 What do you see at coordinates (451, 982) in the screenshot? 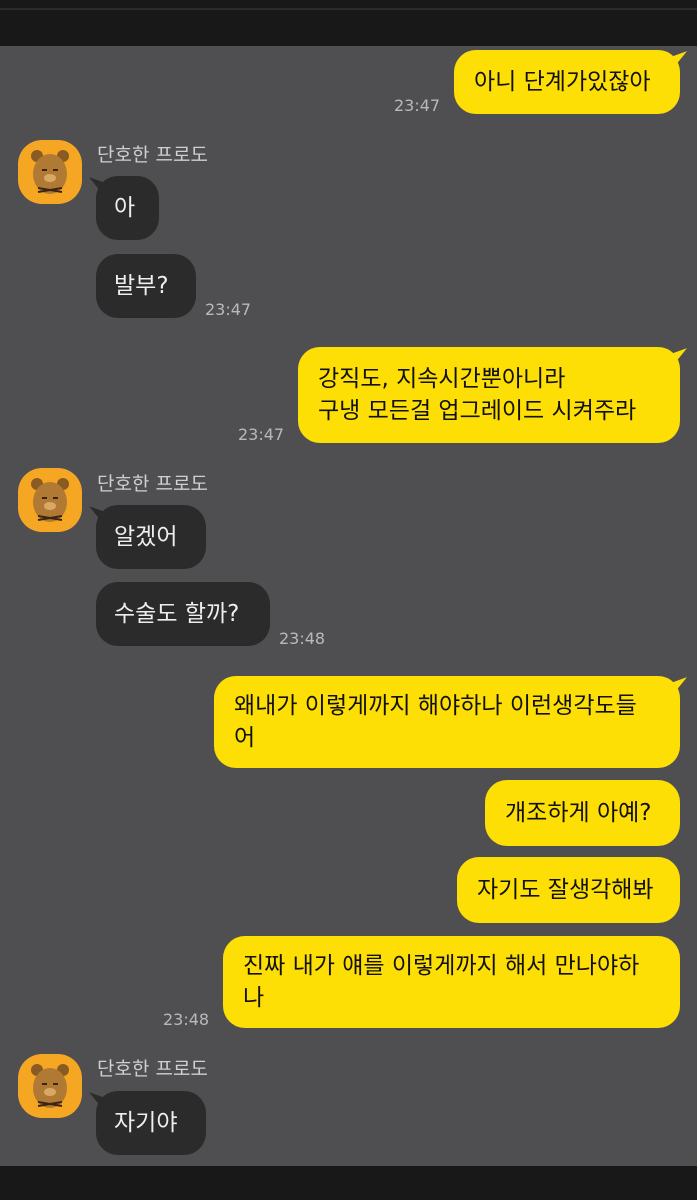
I see `outgoing-message: 진짜 내가 얘를 이렇게까지 해서 만나야하 나` at bounding box center [451, 982].